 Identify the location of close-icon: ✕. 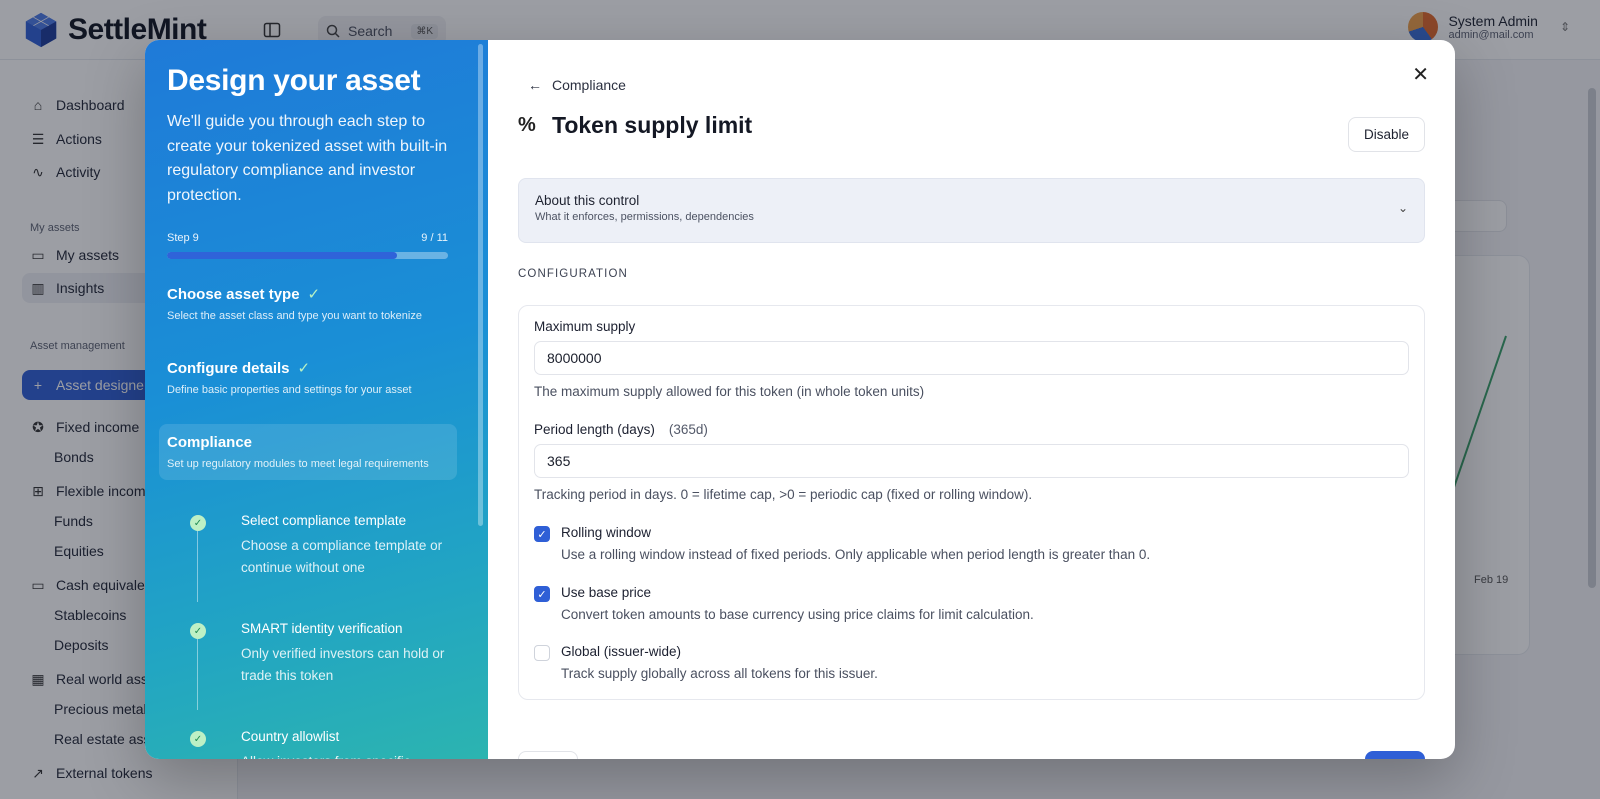
(1420, 74).